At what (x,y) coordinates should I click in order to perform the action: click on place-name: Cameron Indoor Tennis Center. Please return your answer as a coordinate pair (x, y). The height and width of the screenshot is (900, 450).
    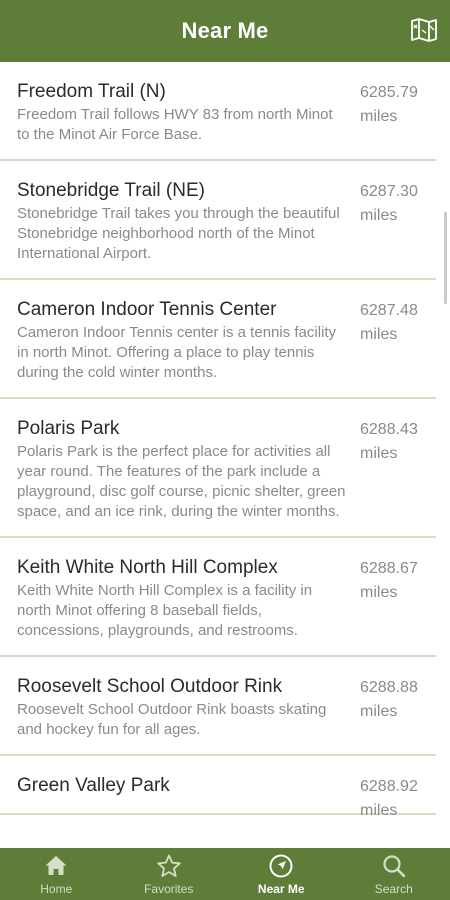
    Looking at the image, I should click on (147, 309).